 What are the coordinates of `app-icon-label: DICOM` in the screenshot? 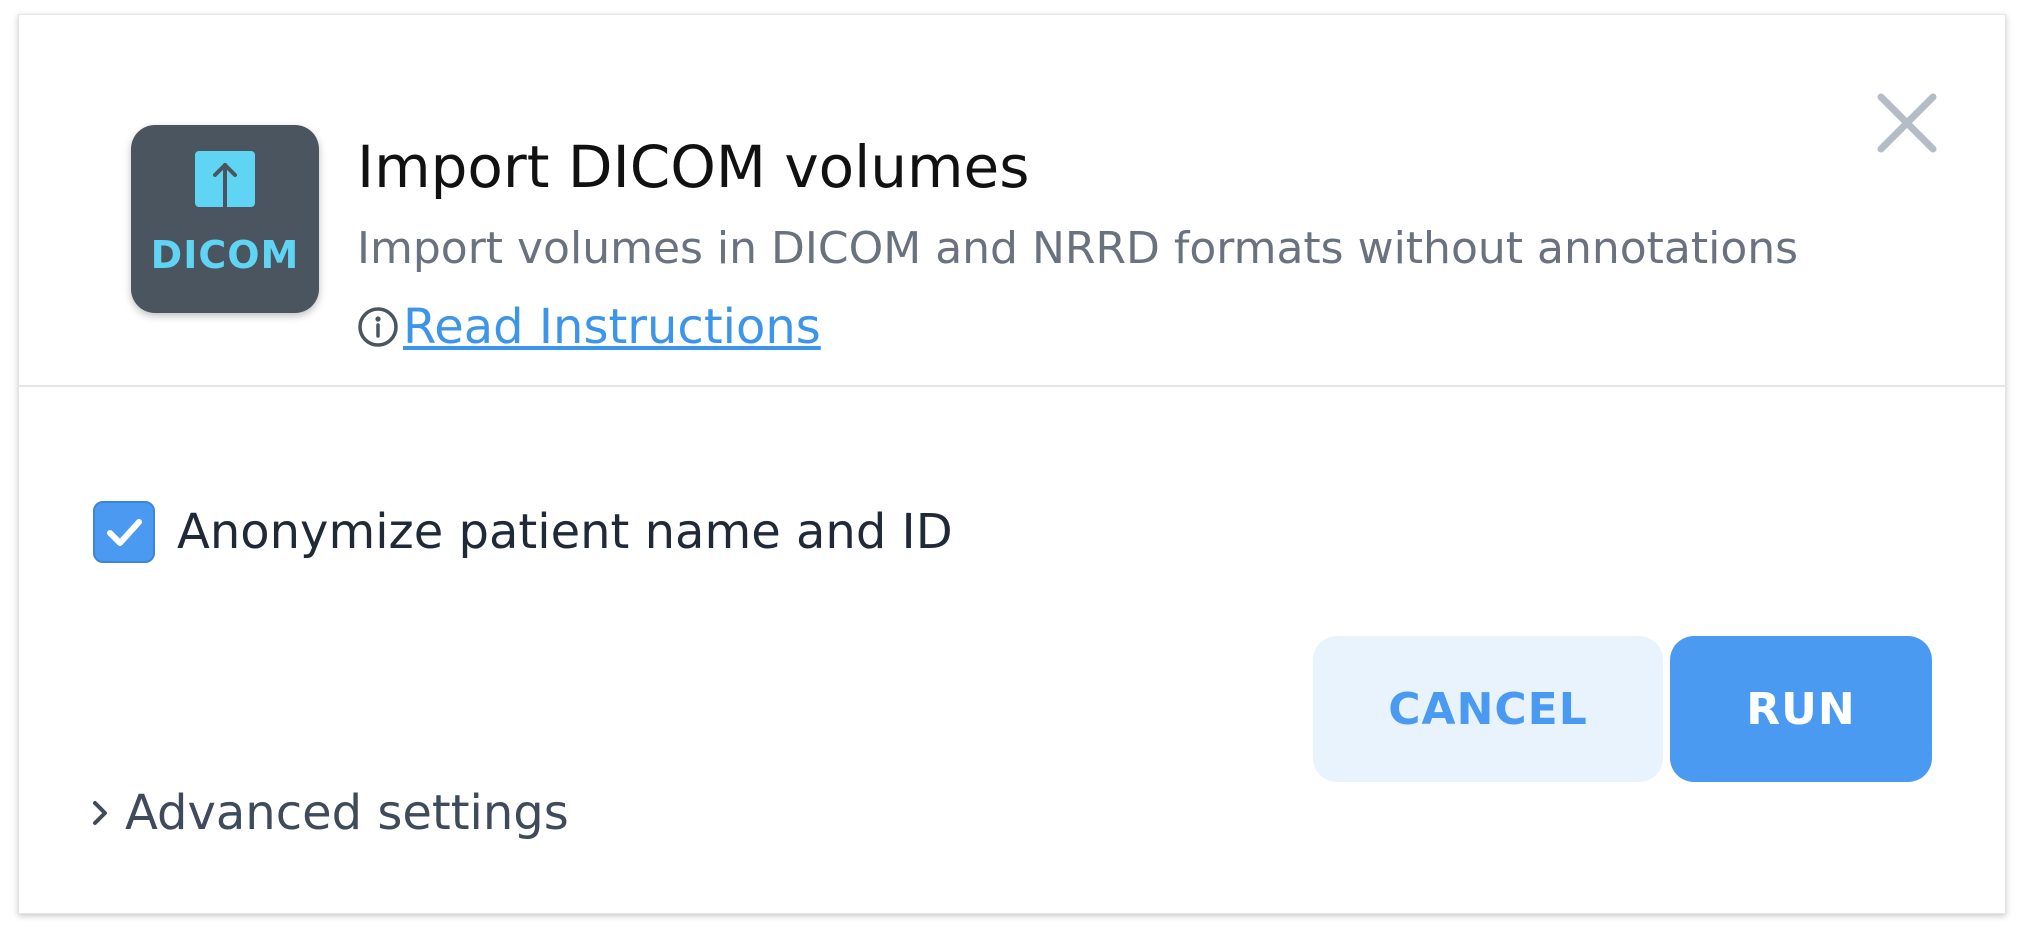 It's located at (225, 255).